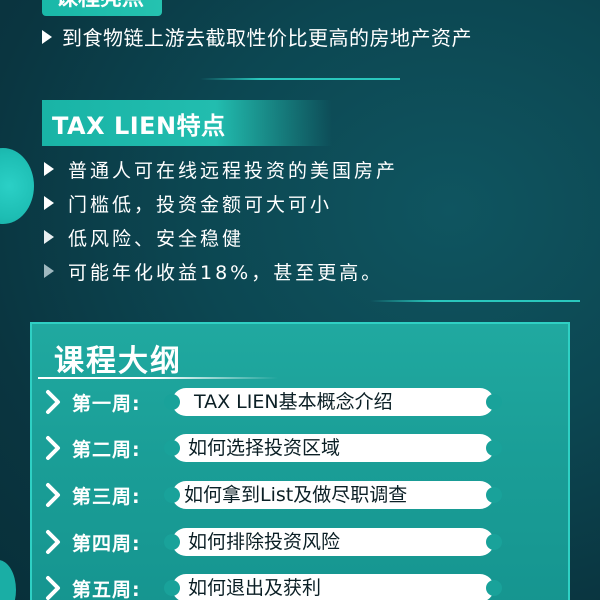 This screenshot has width=600, height=600. Describe the element at coordinates (200, 204) in the screenshot. I see `feature-text: 门槛低，投资金额可大可小` at that location.